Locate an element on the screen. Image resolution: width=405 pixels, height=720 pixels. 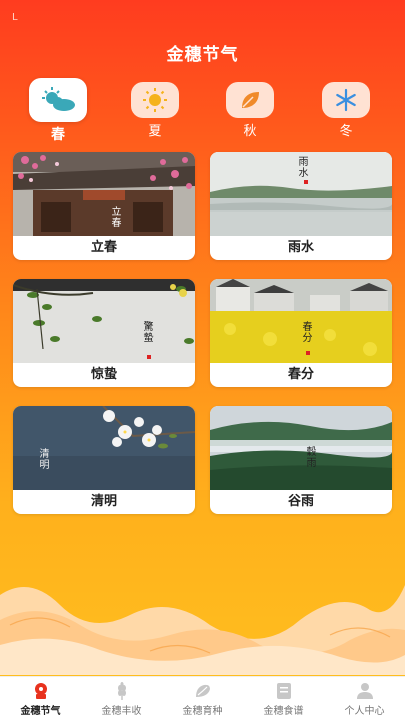
seed-icon is located at coordinates (202, 691).